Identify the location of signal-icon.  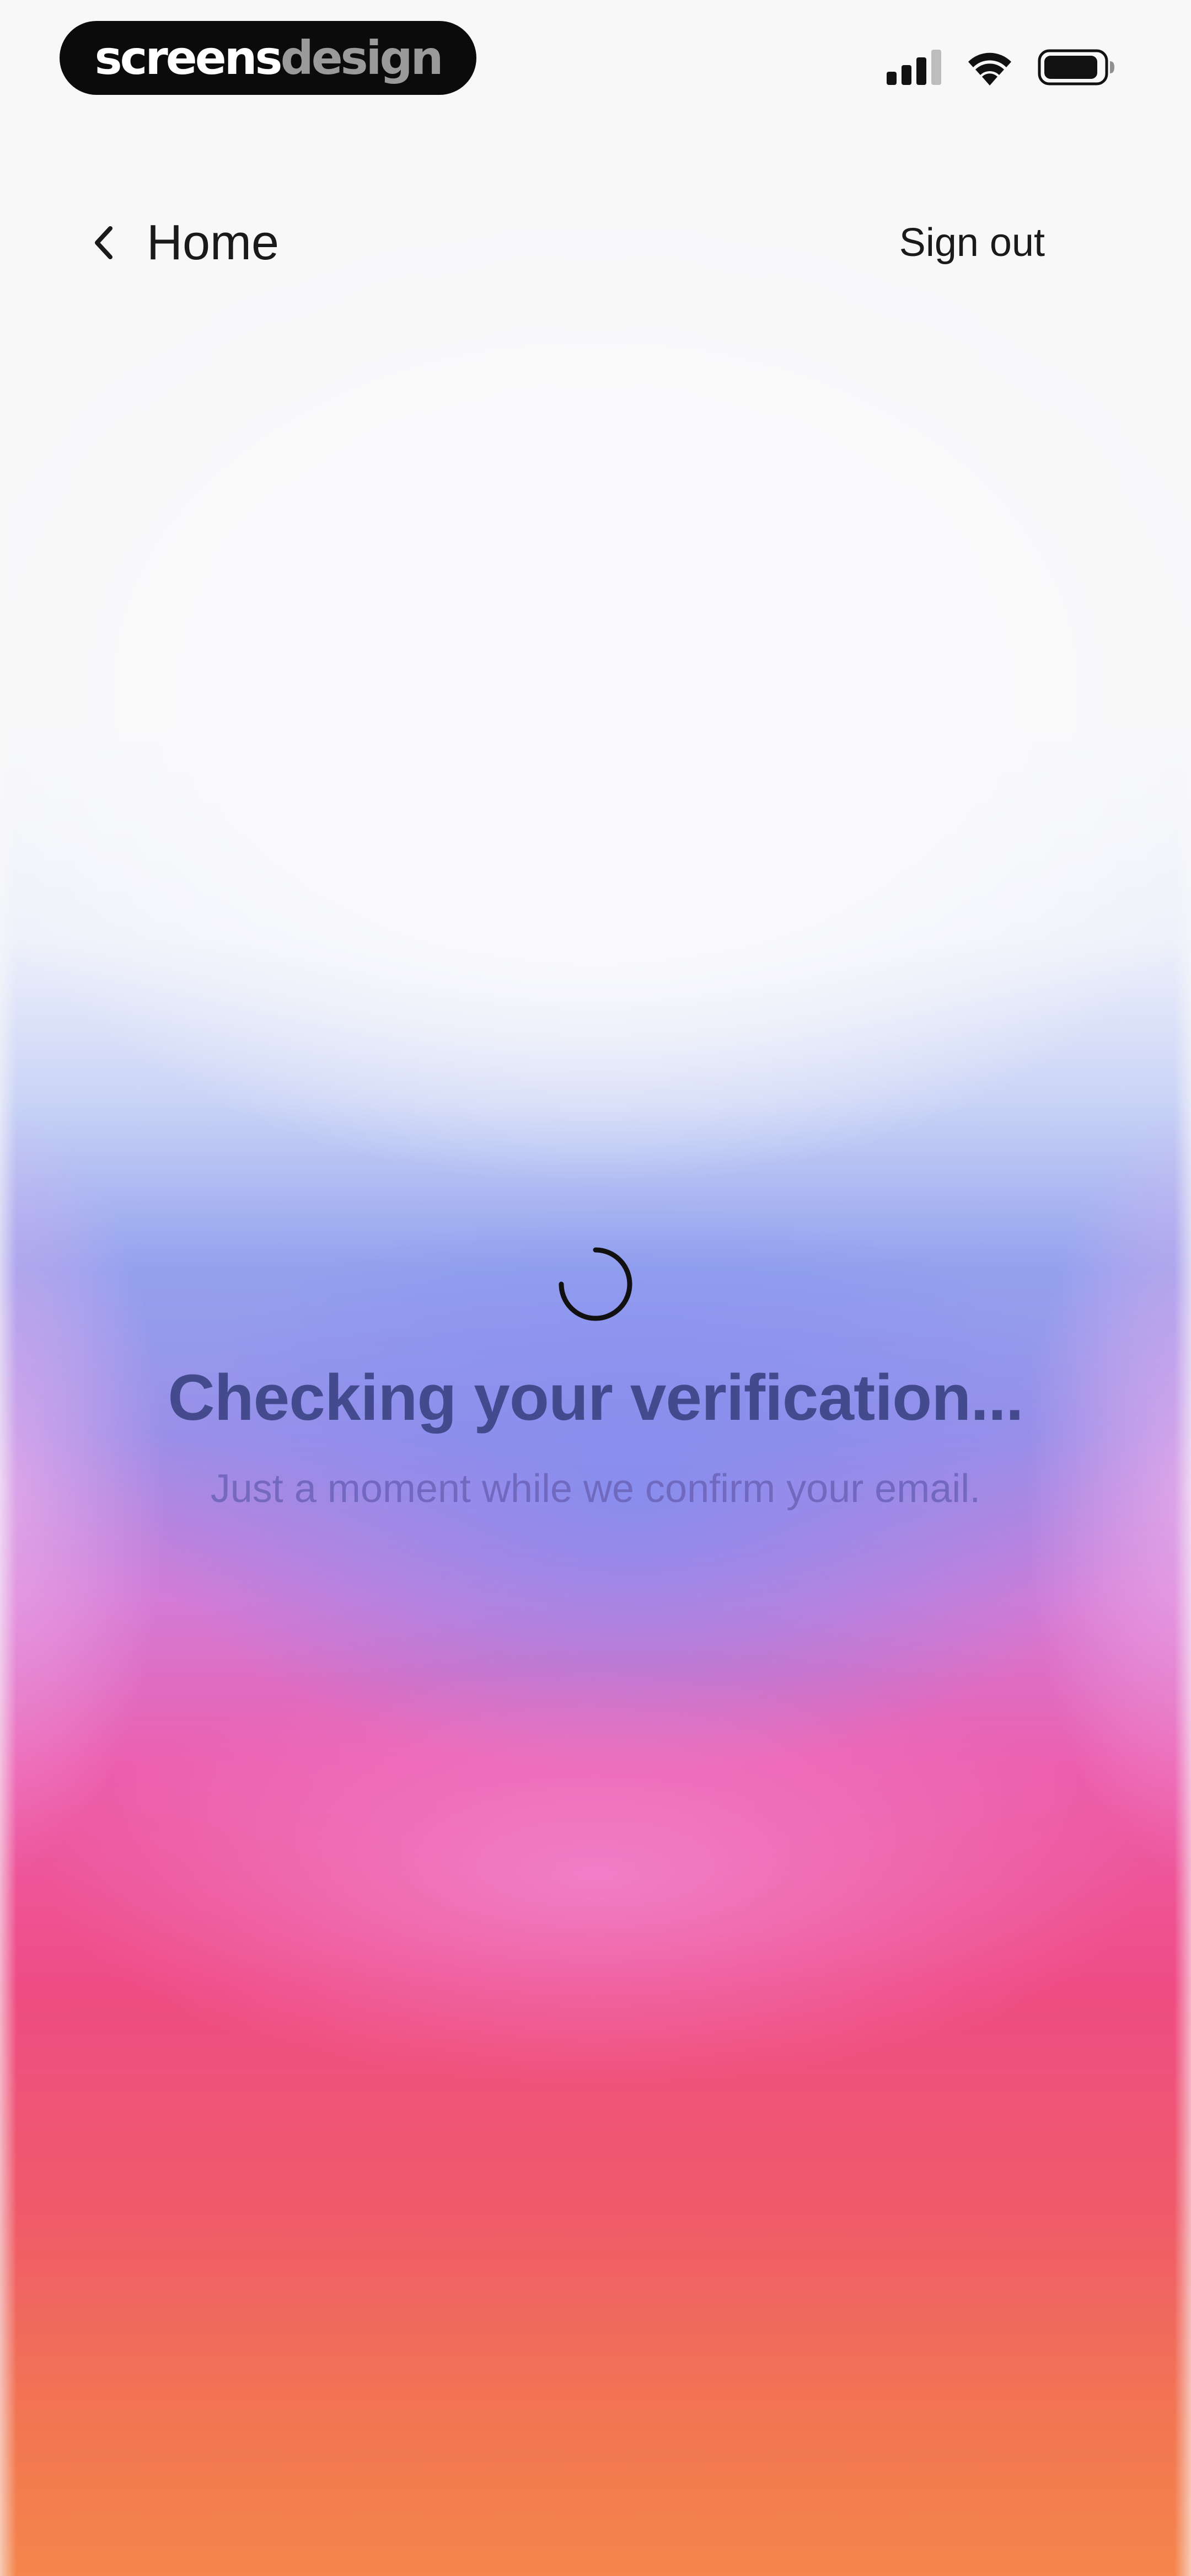
(914, 67).